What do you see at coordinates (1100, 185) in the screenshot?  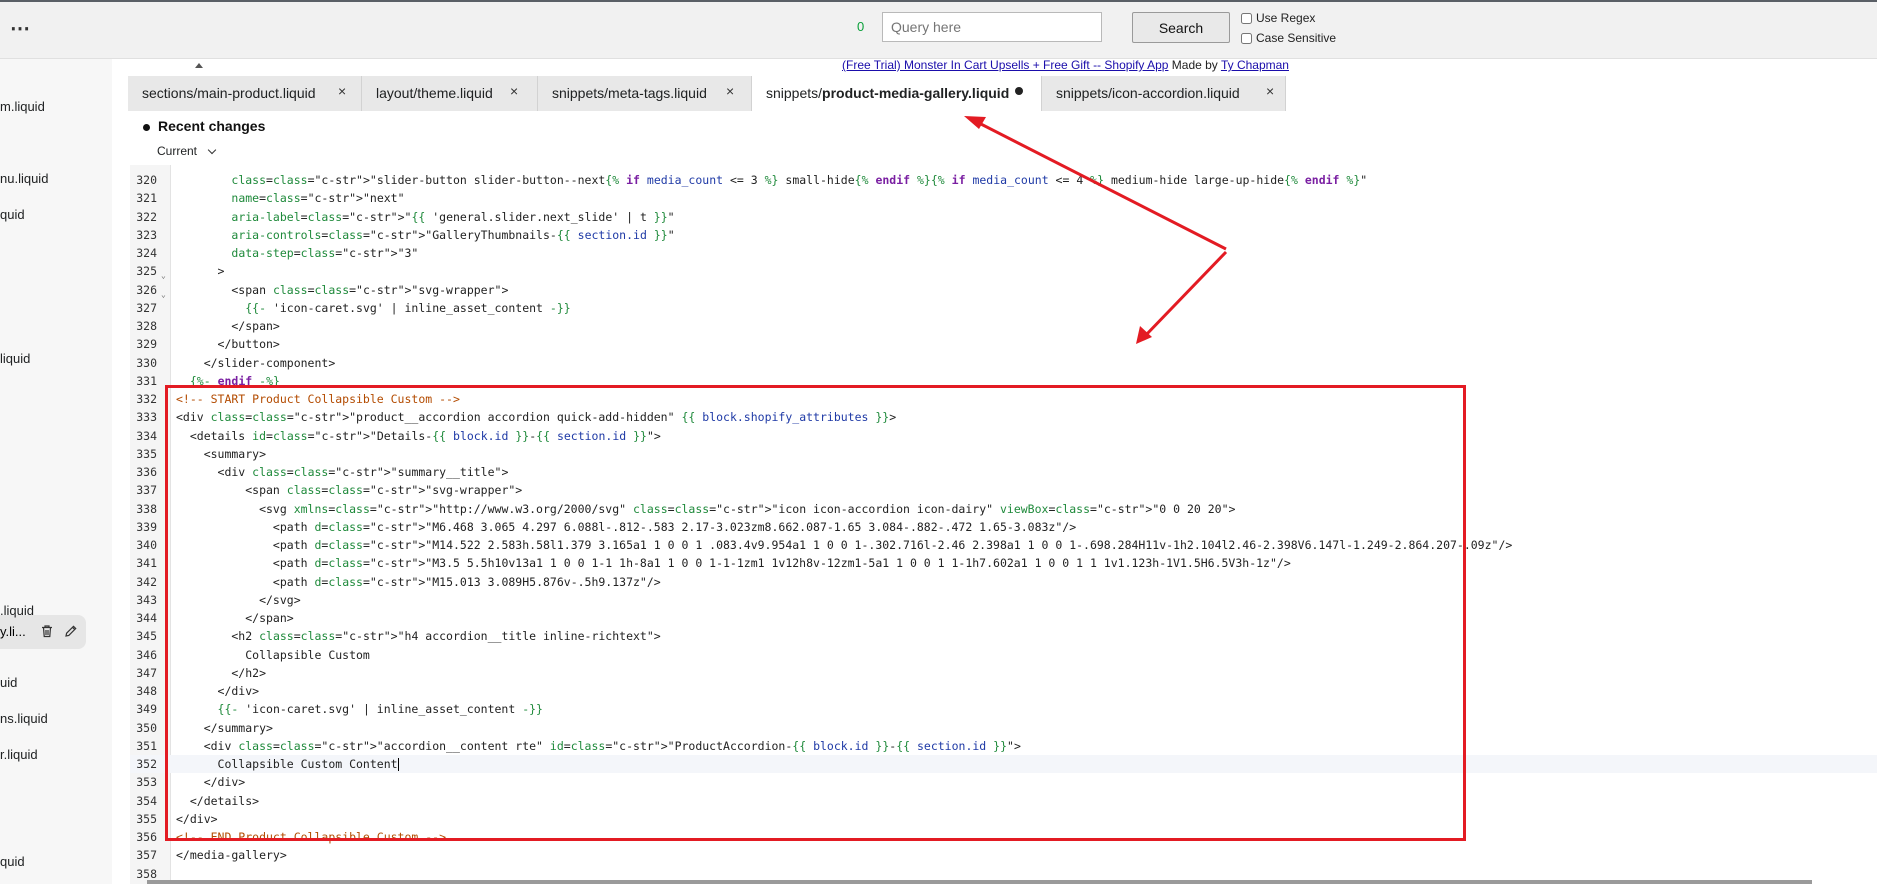 I see `arrow-to-tab` at bounding box center [1100, 185].